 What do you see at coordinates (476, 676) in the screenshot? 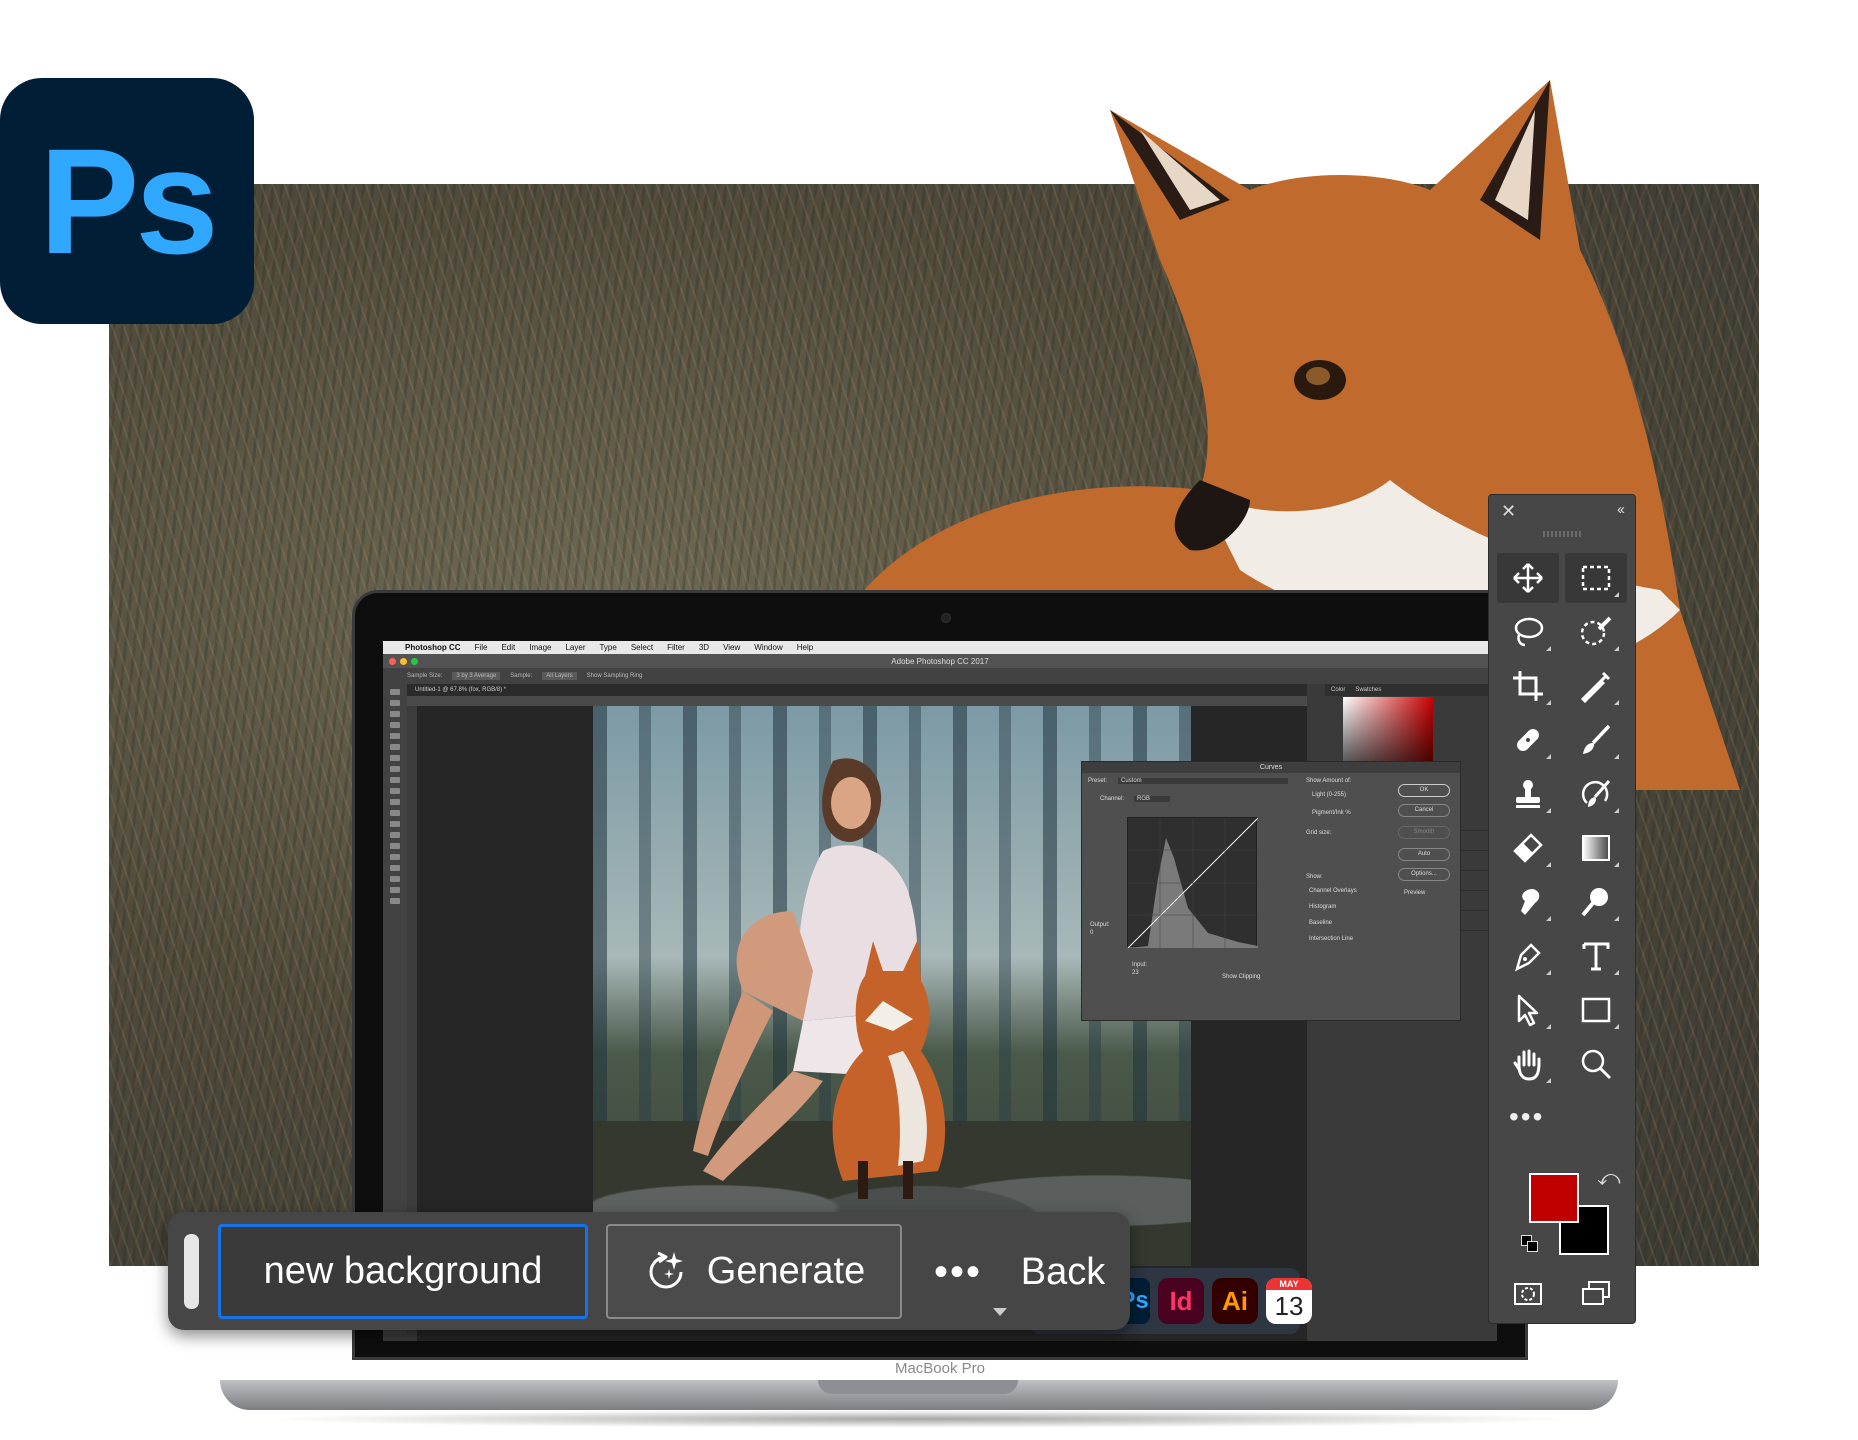
I see `sample-size-select: 3 by 3 Average` at bounding box center [476, 676].